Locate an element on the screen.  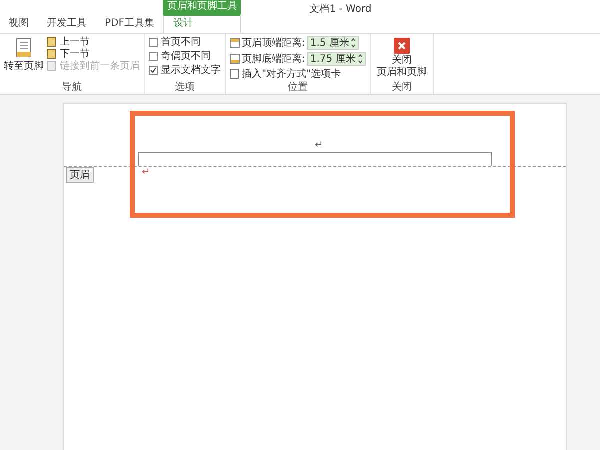
insert-tab-button: 插入"对齐方式"选项卡 is located at coordinates (298, 74).